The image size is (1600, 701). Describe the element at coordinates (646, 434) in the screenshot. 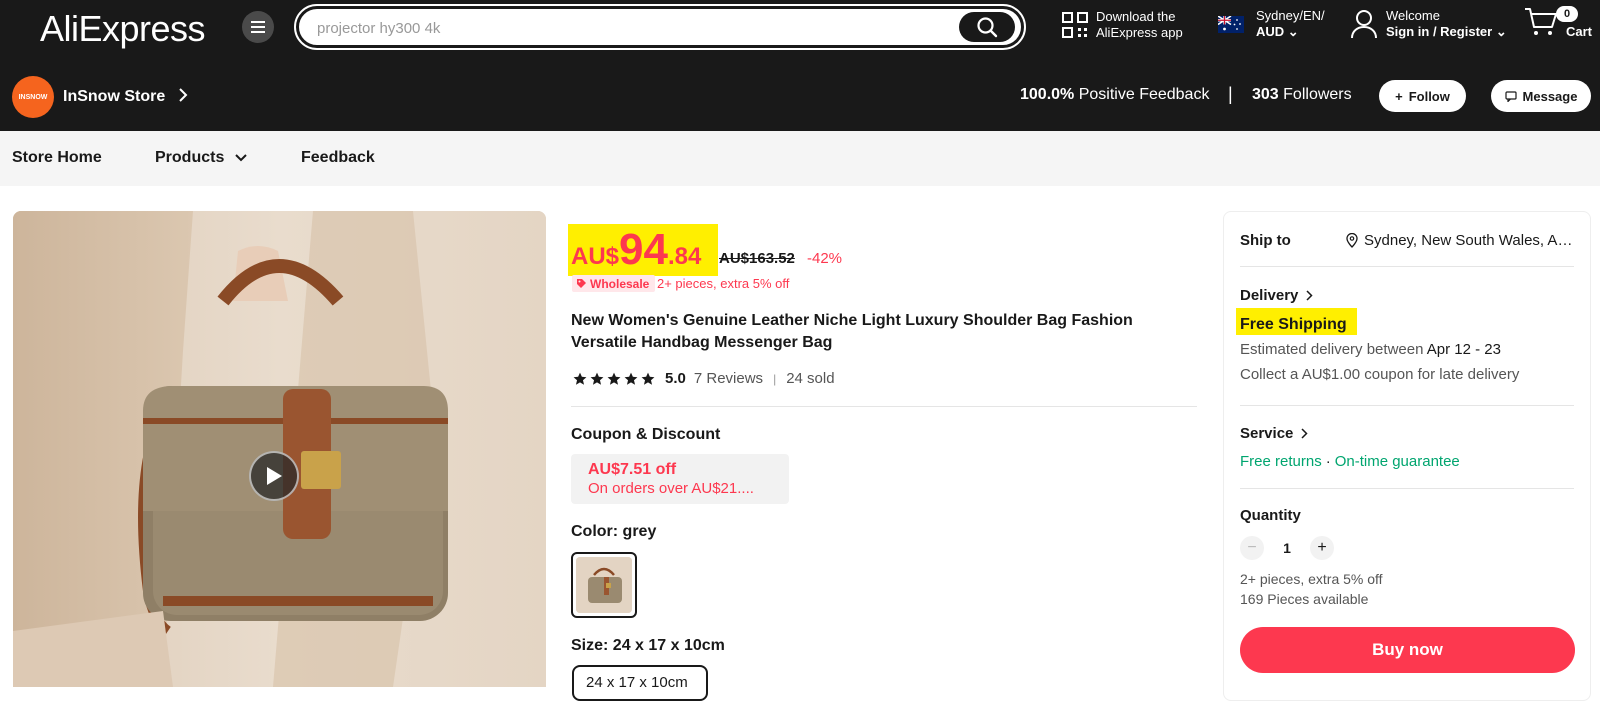

I see `coupon-title: Coupon & Discount` at that location.